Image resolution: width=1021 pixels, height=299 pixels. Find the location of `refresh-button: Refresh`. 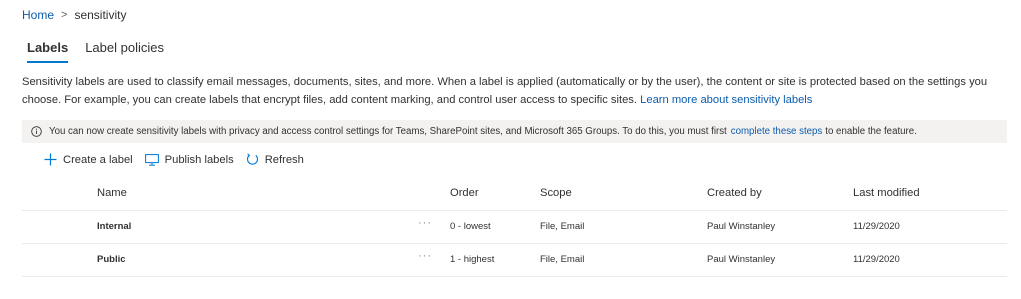

refresh-button: Refresh is located at coordinates (275, 159).